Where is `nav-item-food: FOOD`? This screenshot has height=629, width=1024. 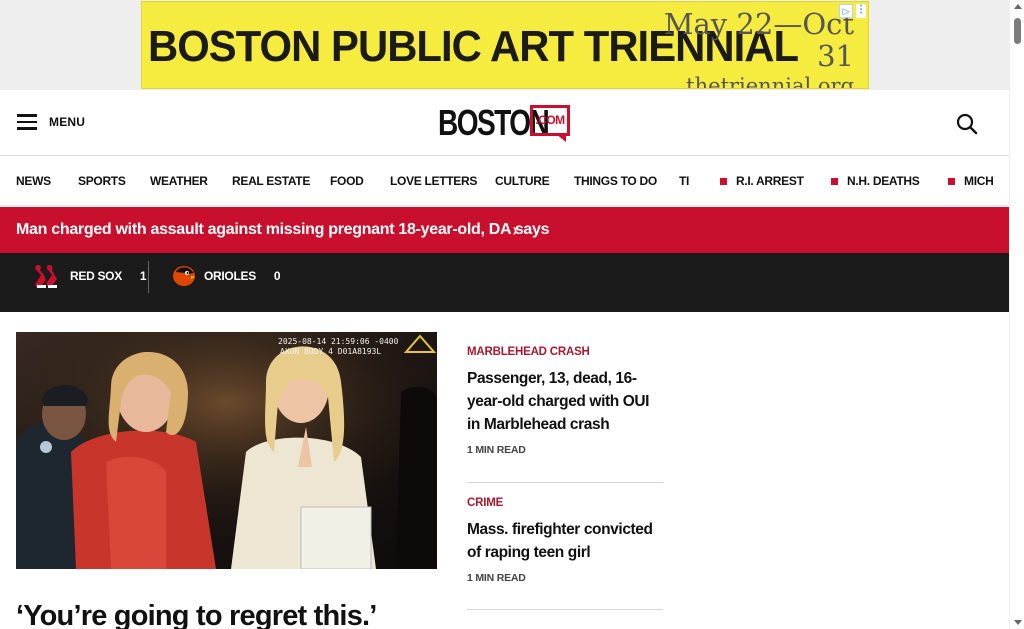 nav-item-food: FOOD is located at coordinates (347, 181).